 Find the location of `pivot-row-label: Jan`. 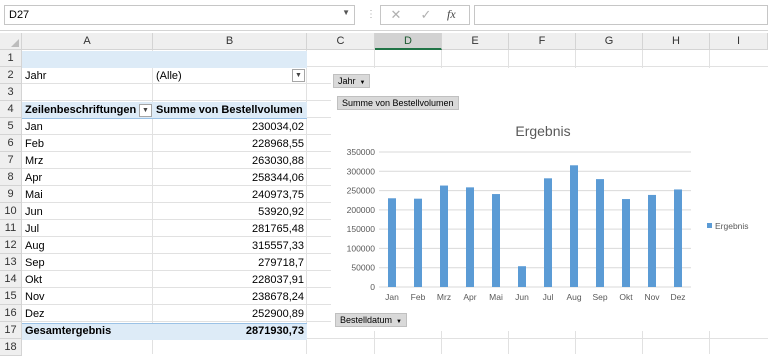

pivot-row-label: Jan is located at coordinates (87, 127).